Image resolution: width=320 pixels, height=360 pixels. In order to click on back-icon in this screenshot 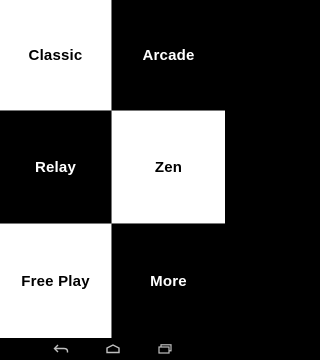, I will do `click(60, 348)`.